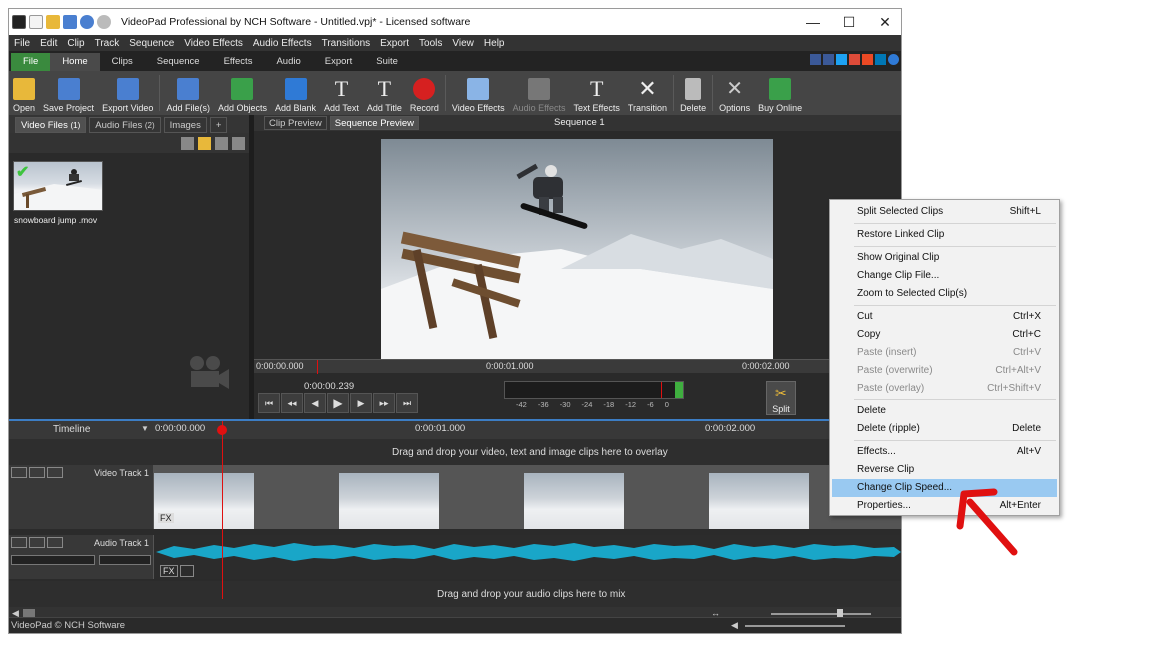 Image resolution: width=1150 pixels, height=645 pixels. What do you see at coordinates (125, 560) in the screenshot?
I see `pan-slider` at bounding box center [125, 560].